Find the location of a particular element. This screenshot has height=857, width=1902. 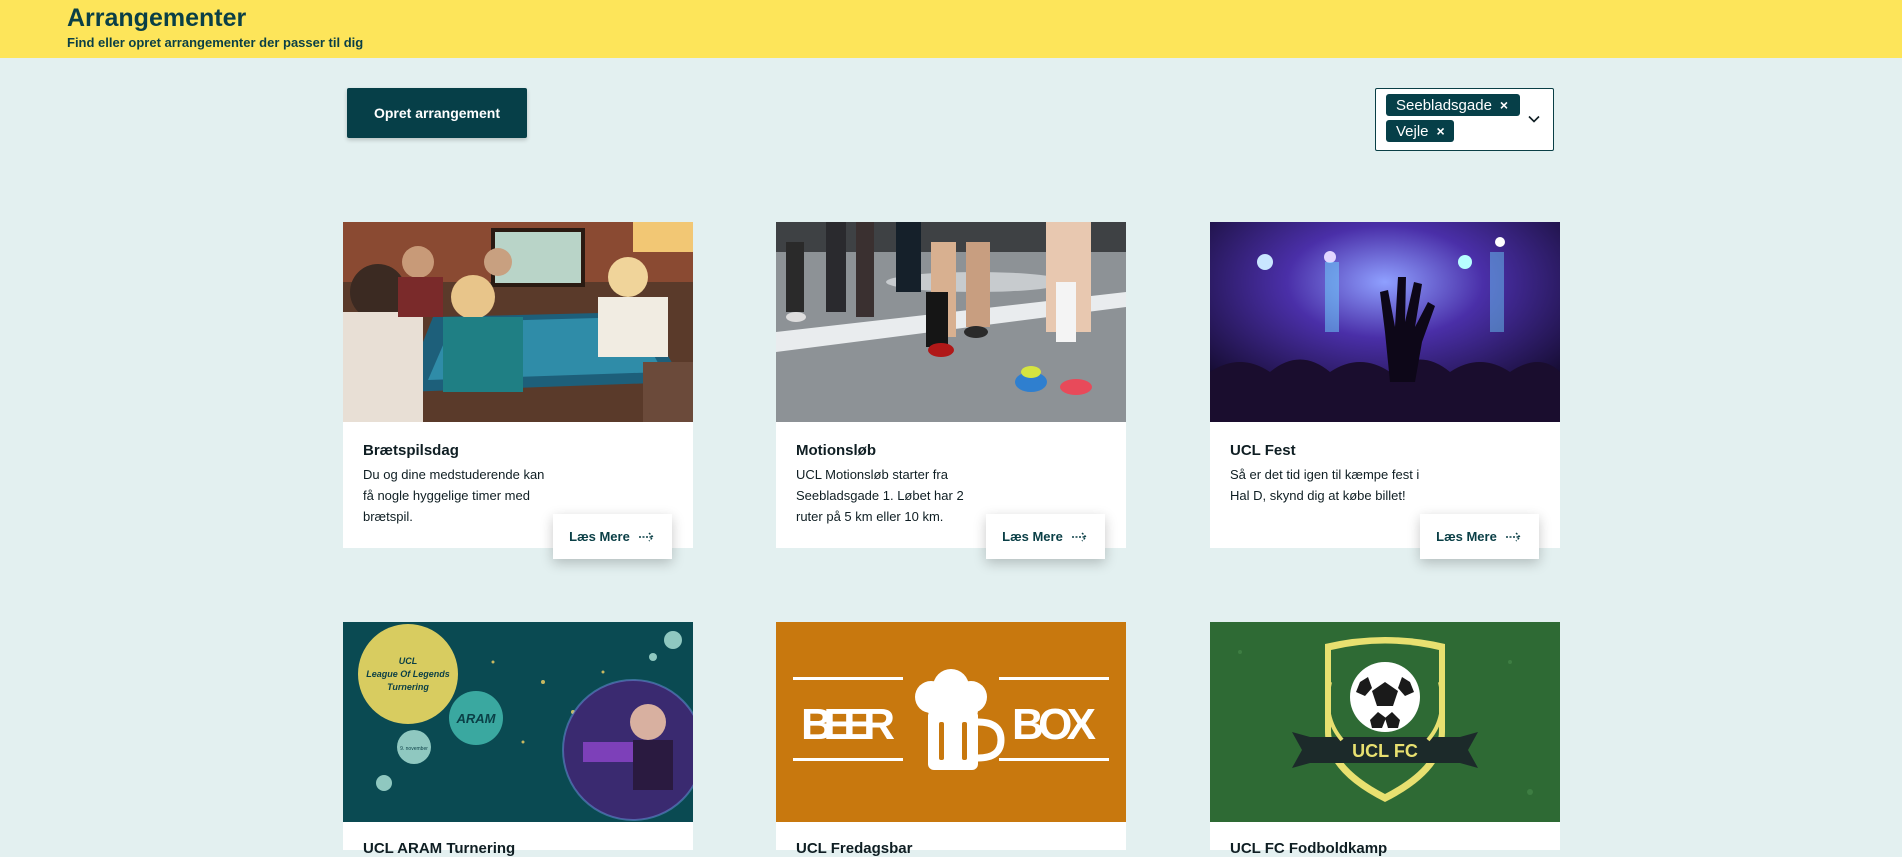

beer-banner-left: BEER is located at coordinates (848, 724).